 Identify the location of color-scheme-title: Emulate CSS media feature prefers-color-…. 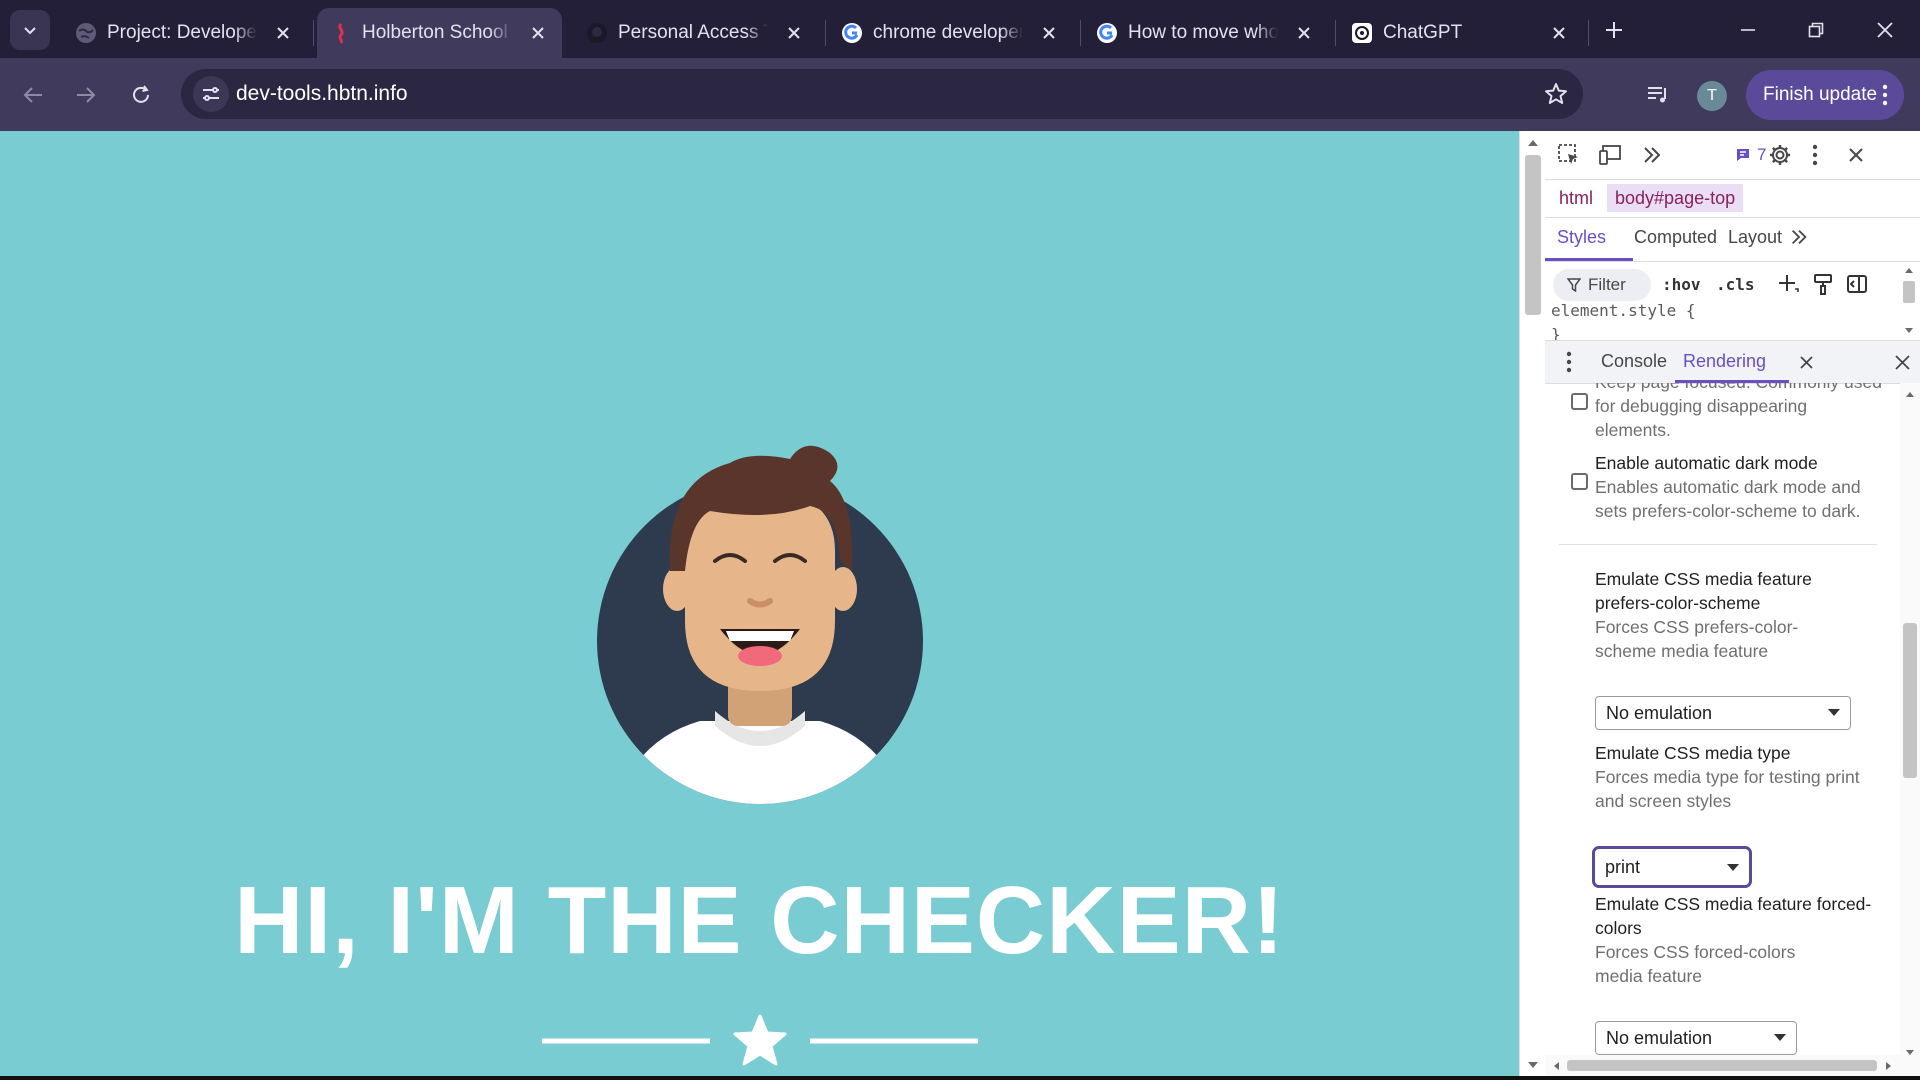
(1703, 591).